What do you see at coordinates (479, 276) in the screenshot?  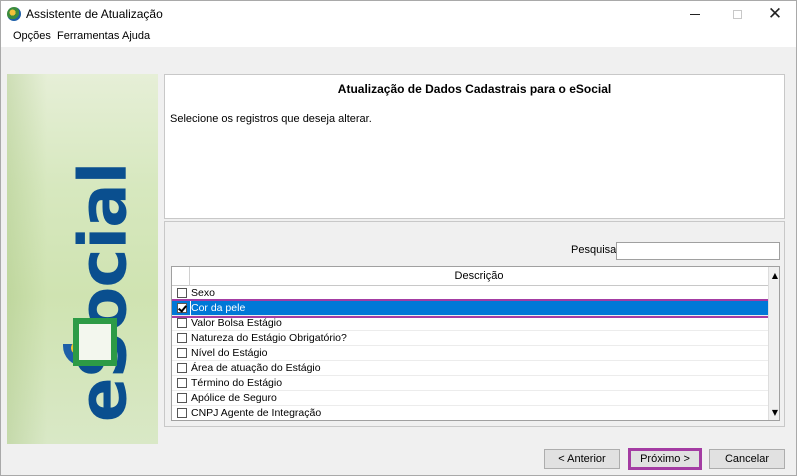 I see `column-header-descricao: Descrição` at bounding box center [479, 276].